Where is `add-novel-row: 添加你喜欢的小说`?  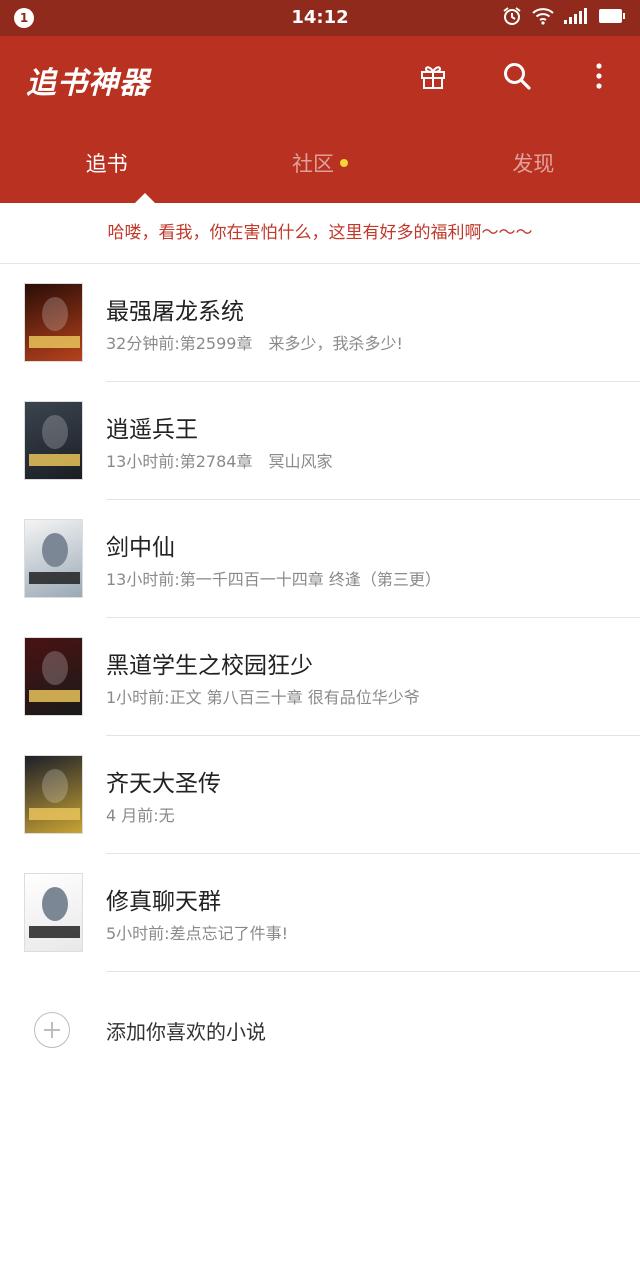 add-novel-row: 添加你喜欢的小说 is located at coordinates (320, 1030).